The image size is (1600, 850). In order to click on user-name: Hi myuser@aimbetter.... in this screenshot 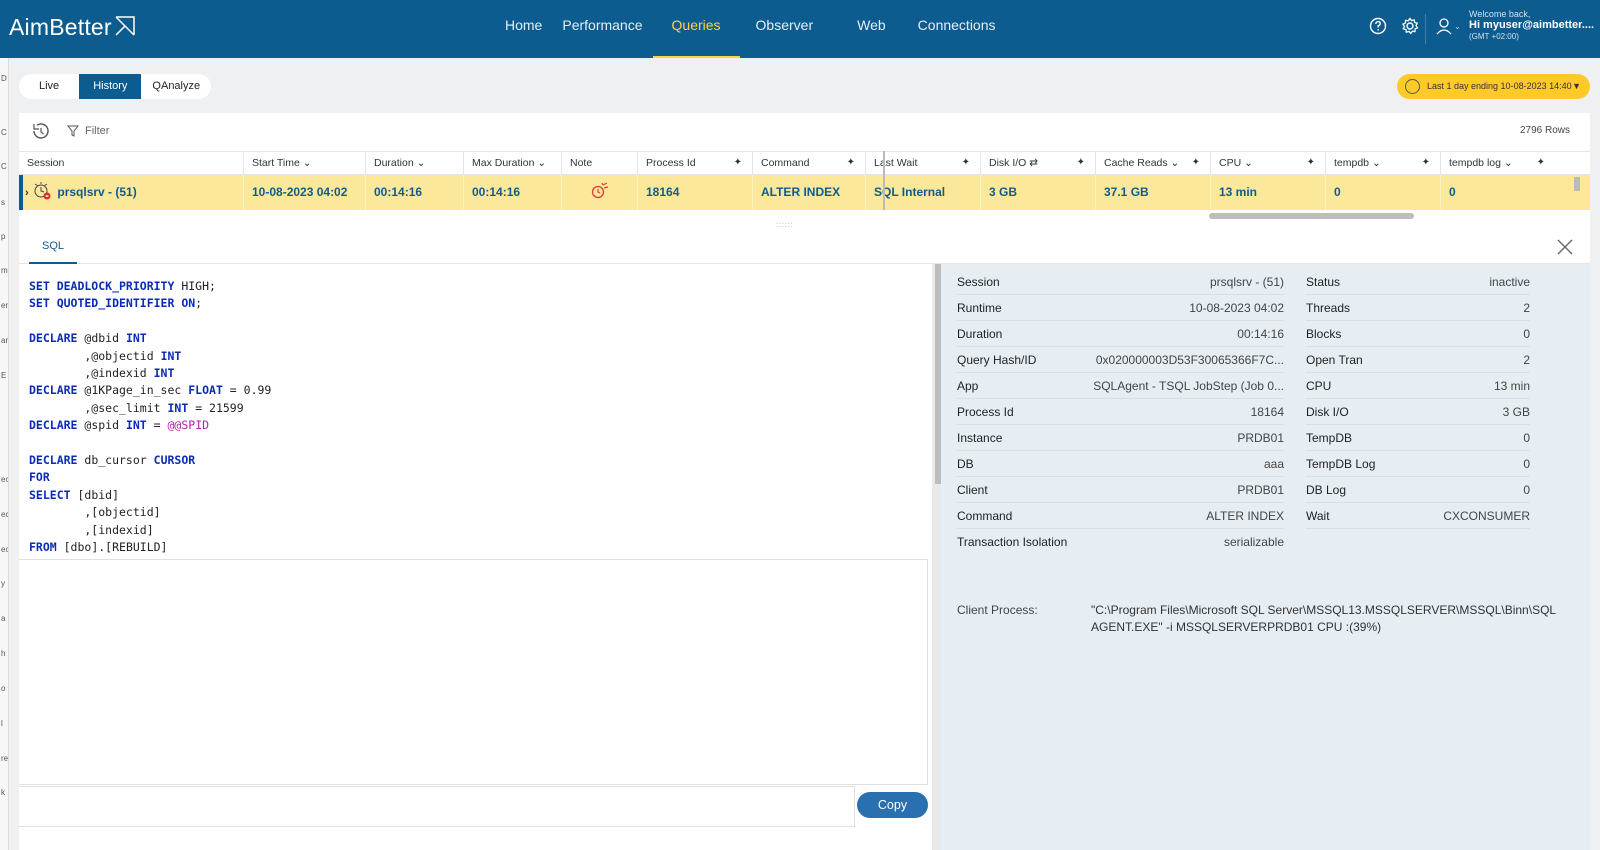, I will do `click(1532, 25)`.